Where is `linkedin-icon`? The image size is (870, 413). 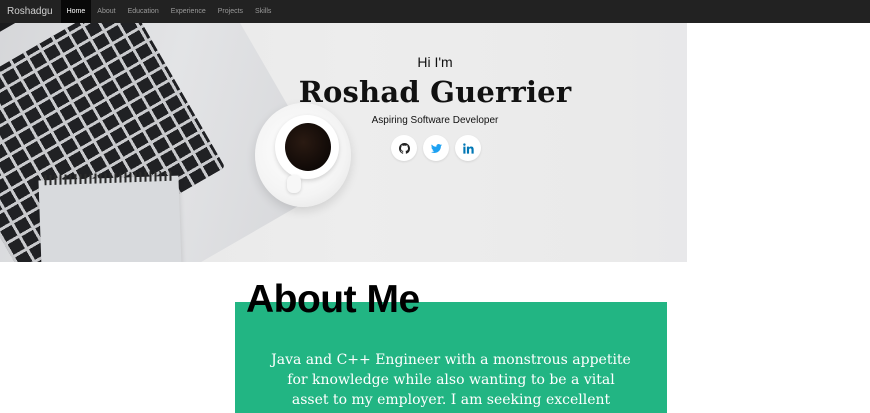 linkedin-icon is located at coordinates (468, 148).